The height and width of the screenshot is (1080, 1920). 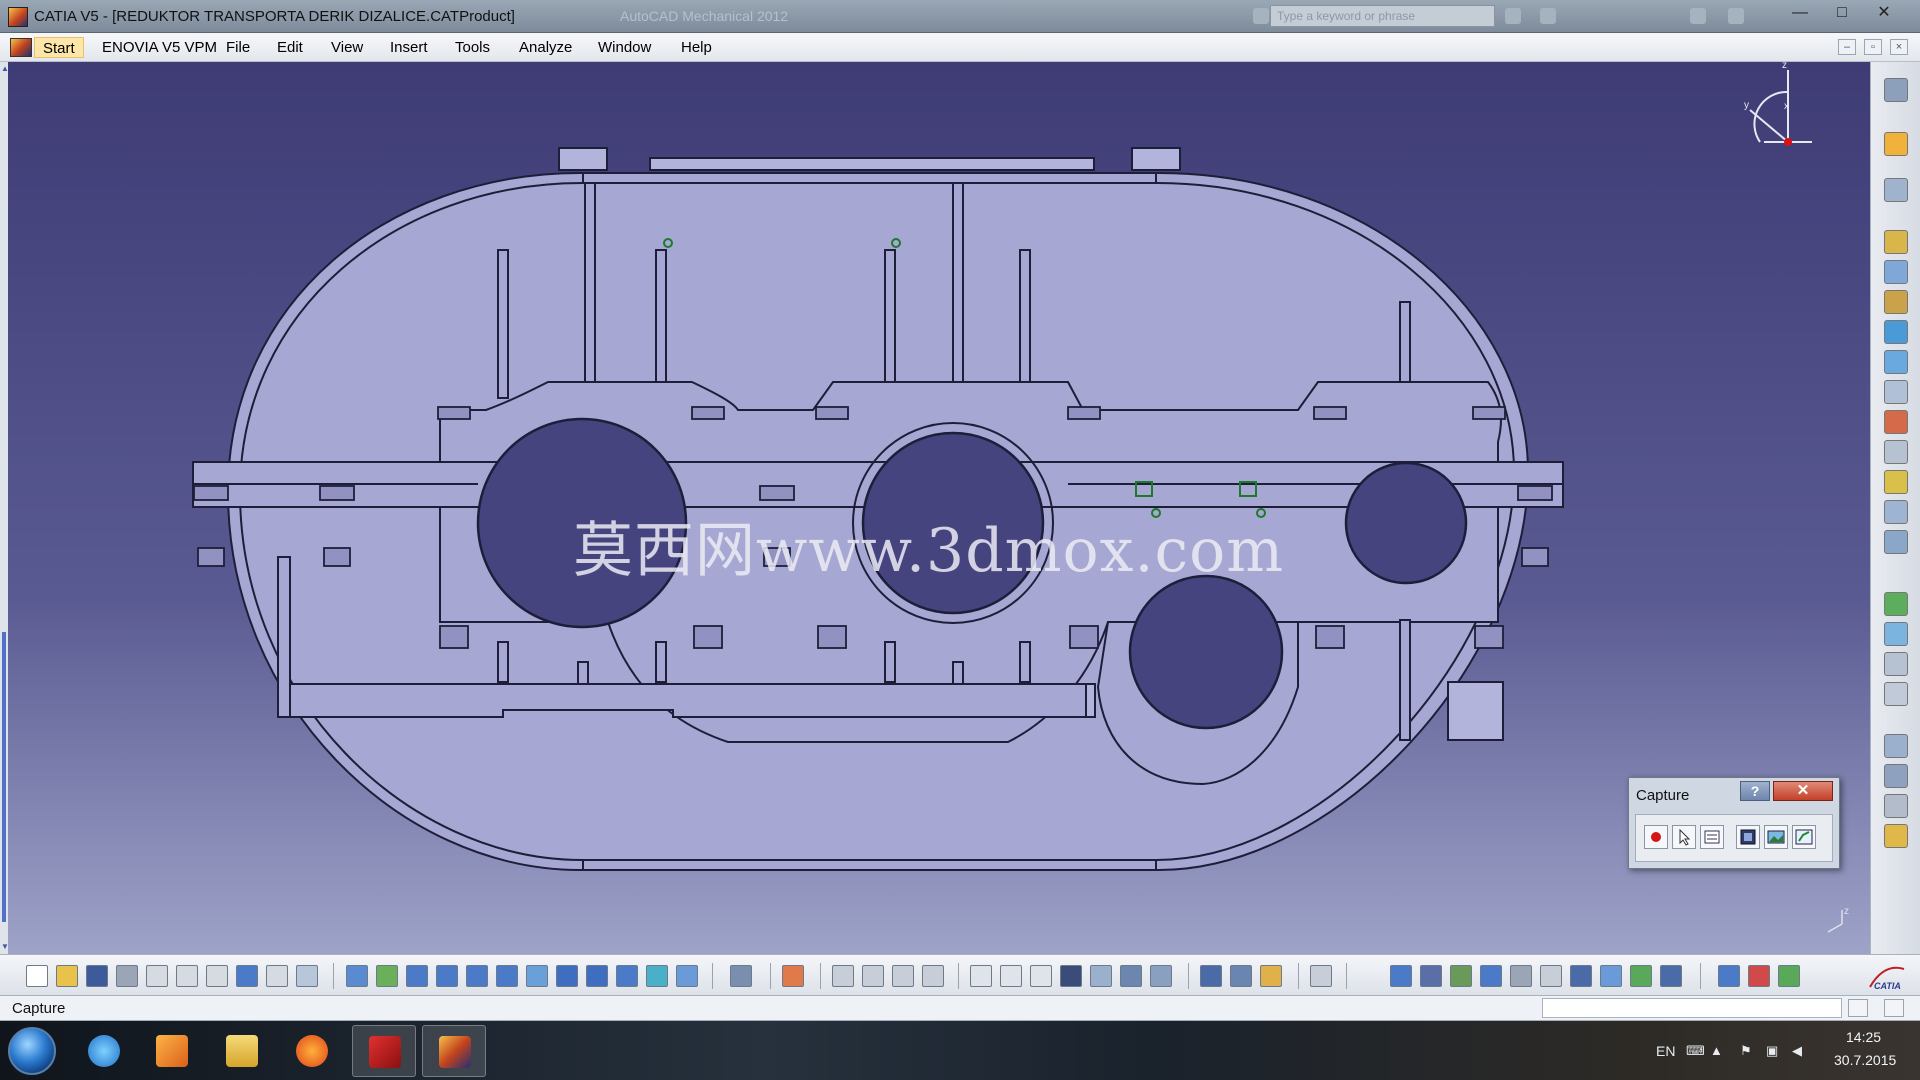 What do you see at coordinates (1271, 976) in the screenshot?
I see `measure-inertia-icon` at bounding box center [1271, 976].